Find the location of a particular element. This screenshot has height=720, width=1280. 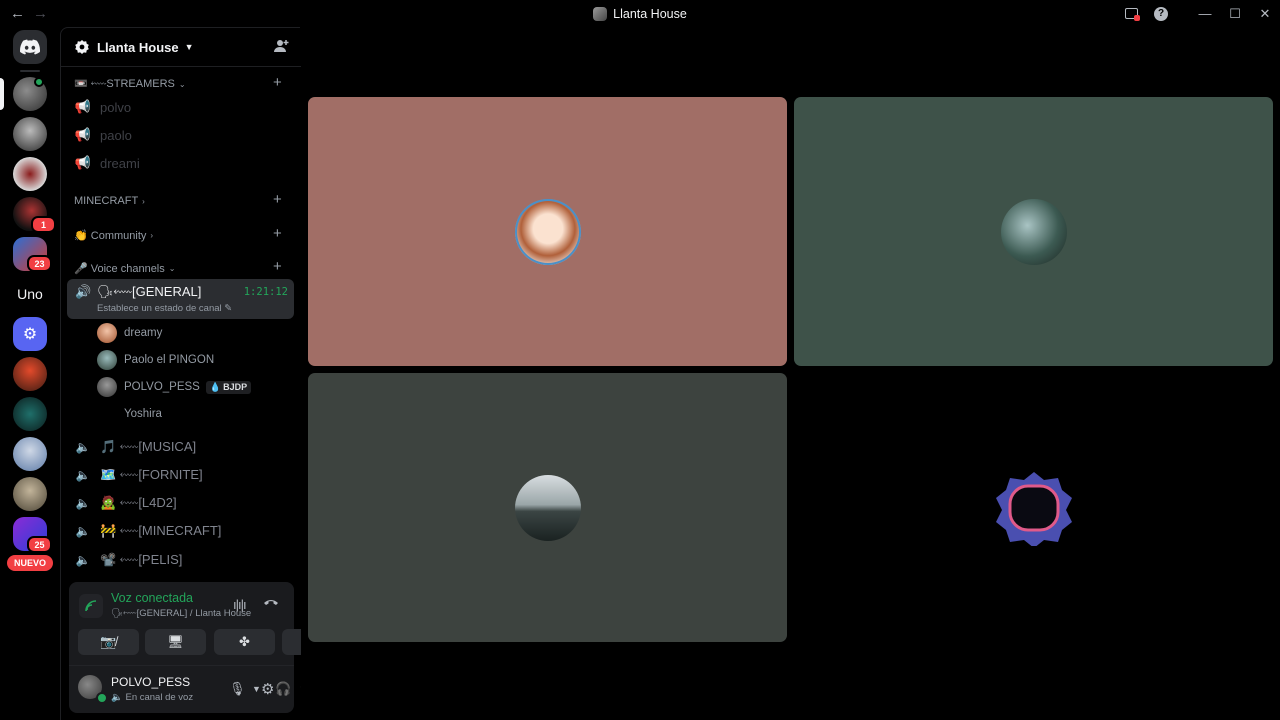

mention-badge: 1 is located at coordinates (43, 224).